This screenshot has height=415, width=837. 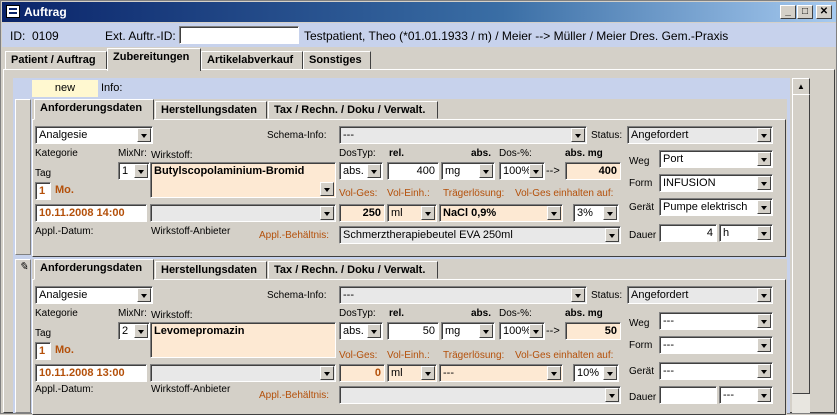 I want to click on weg-select: ---, so click(x=716, y=321).